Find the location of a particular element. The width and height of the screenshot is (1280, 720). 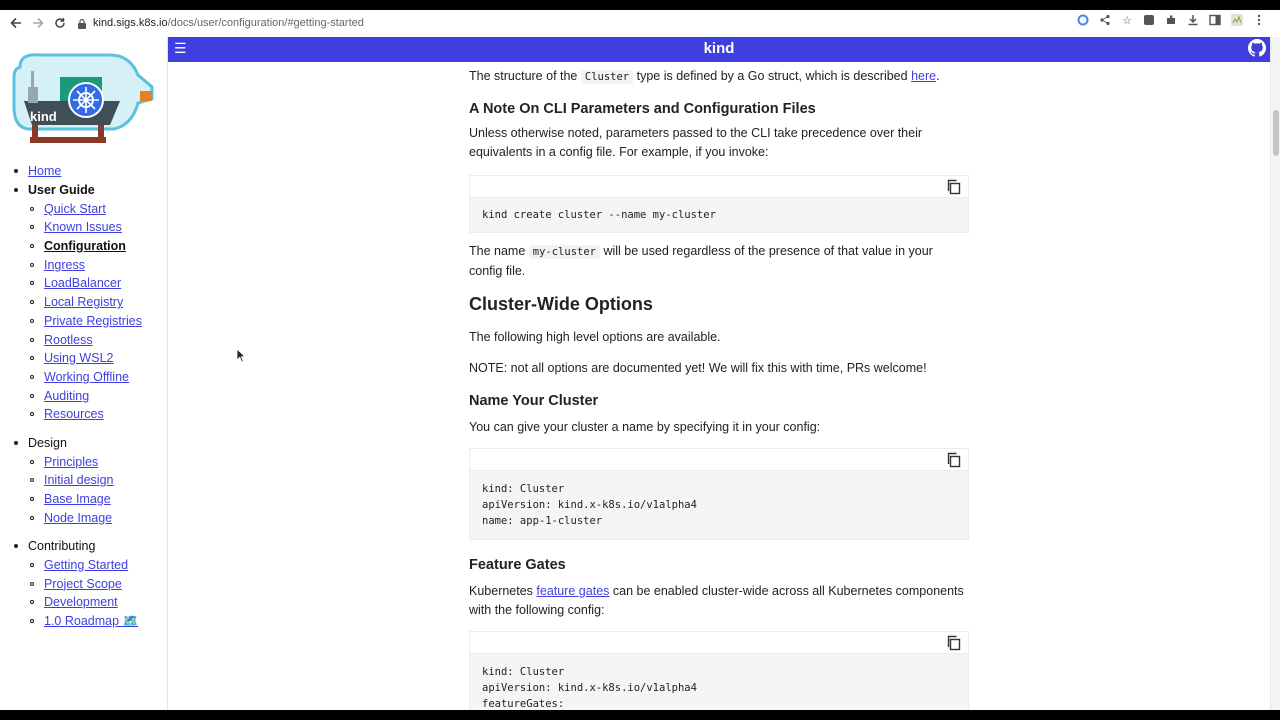

sidebar-item-quick-start: Quick Start is located at coordinates (86, 208).